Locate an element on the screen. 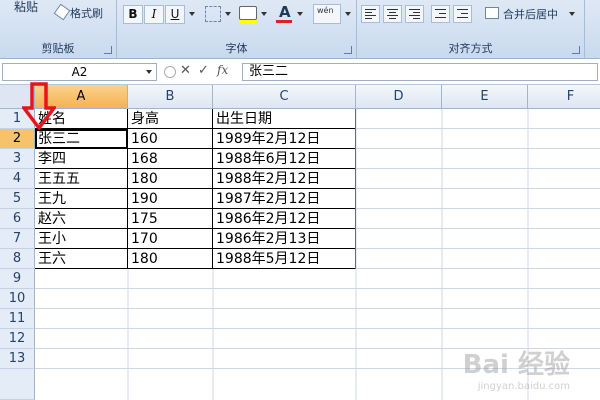 This screenshot has height=400, width=600. formula-bar: A2 ✕ ✓ fx 张三二 is located at coordinates (300, 72).